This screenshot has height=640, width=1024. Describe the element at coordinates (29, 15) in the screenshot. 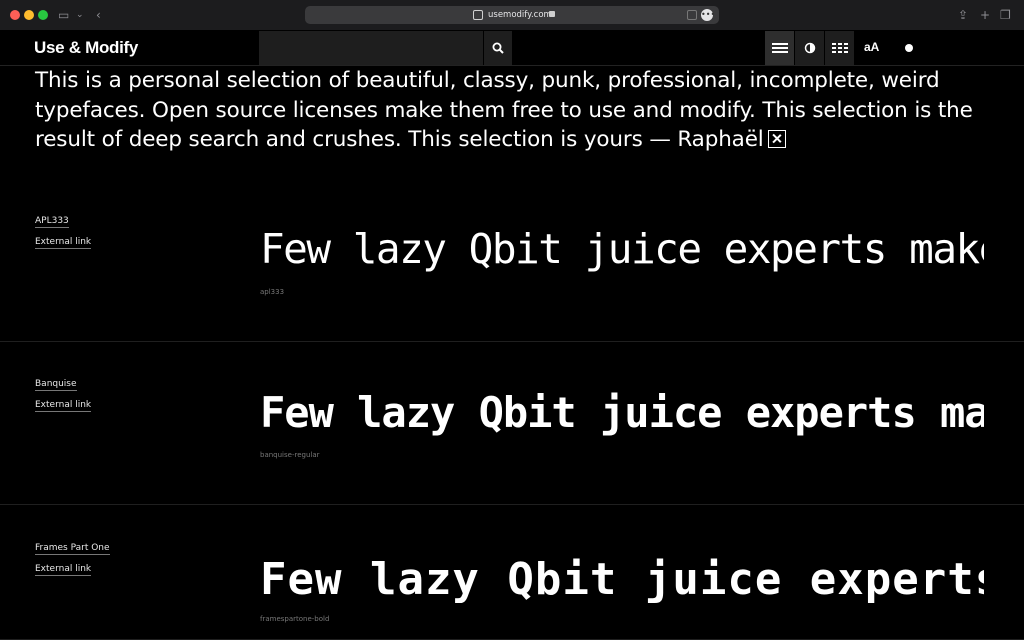

I see `minimize-window-button` at that location.